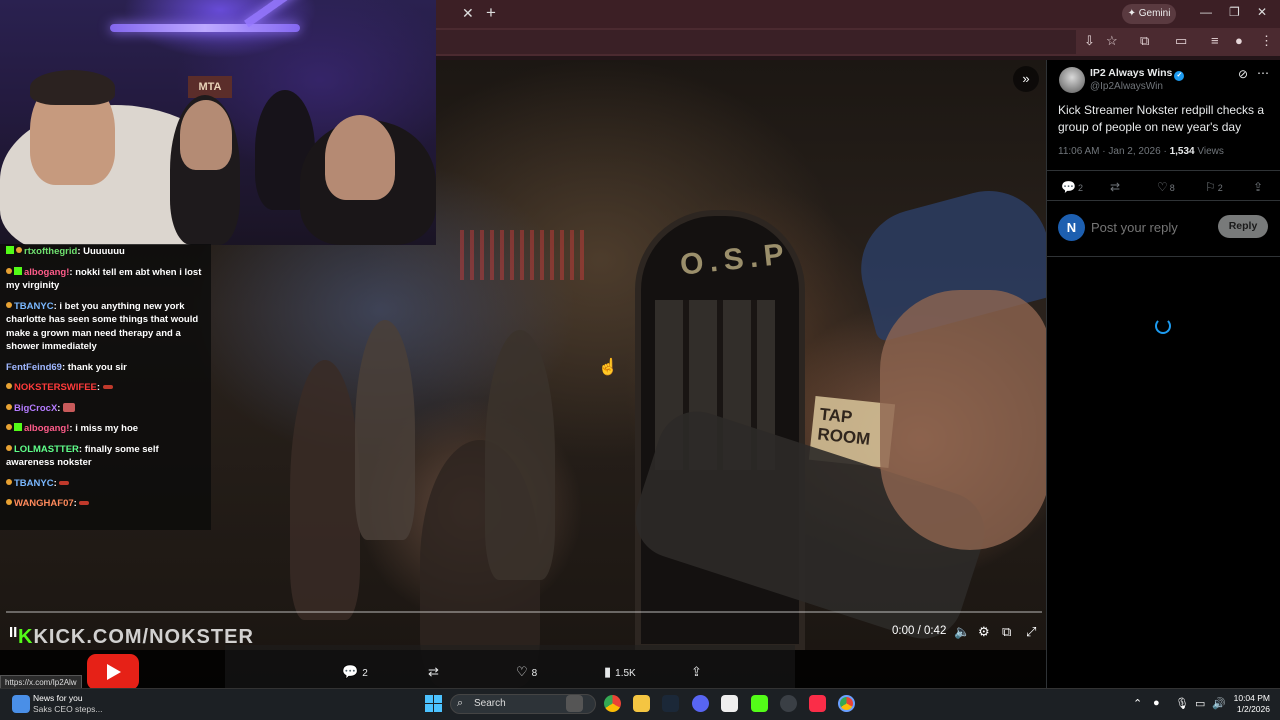 This screenshot has height=720, width=1280. Describe the element at coordinates (670, 703) in the screenshot. I see `steam-icon` at that location.